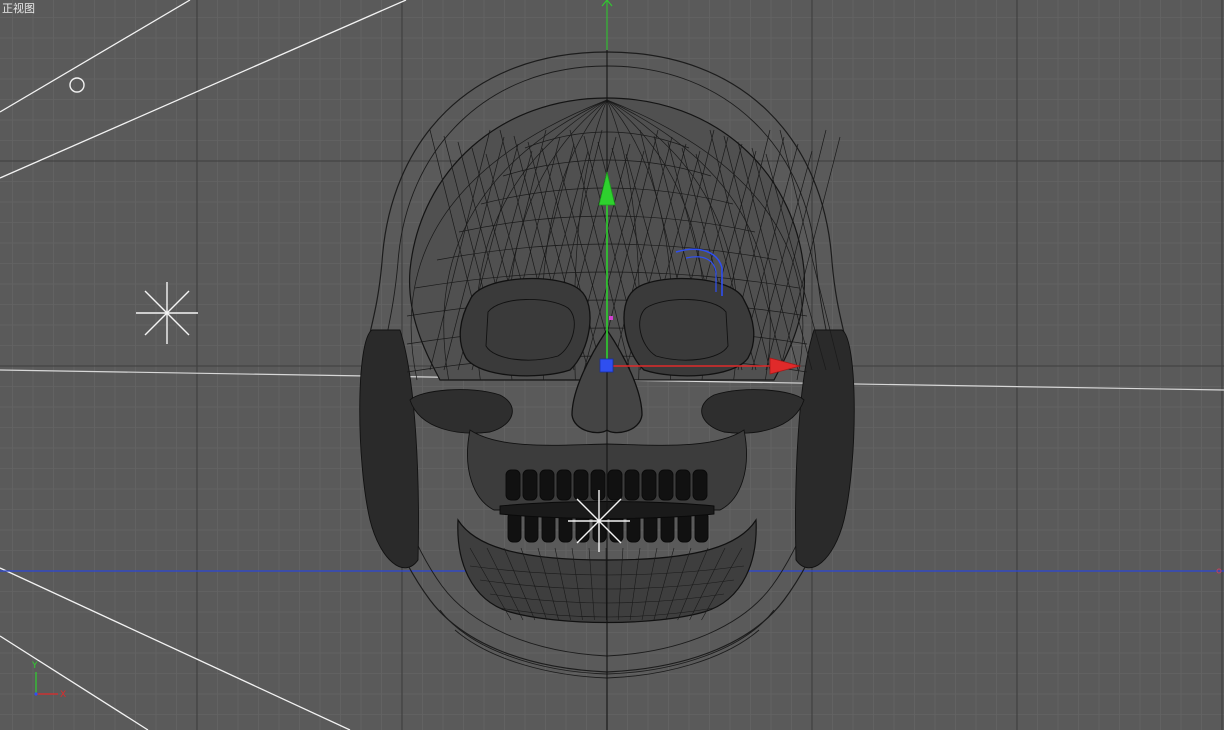 This screenshot has height=730, width=1224. I want to click on gizmo-center-handle, so click(606, 365).